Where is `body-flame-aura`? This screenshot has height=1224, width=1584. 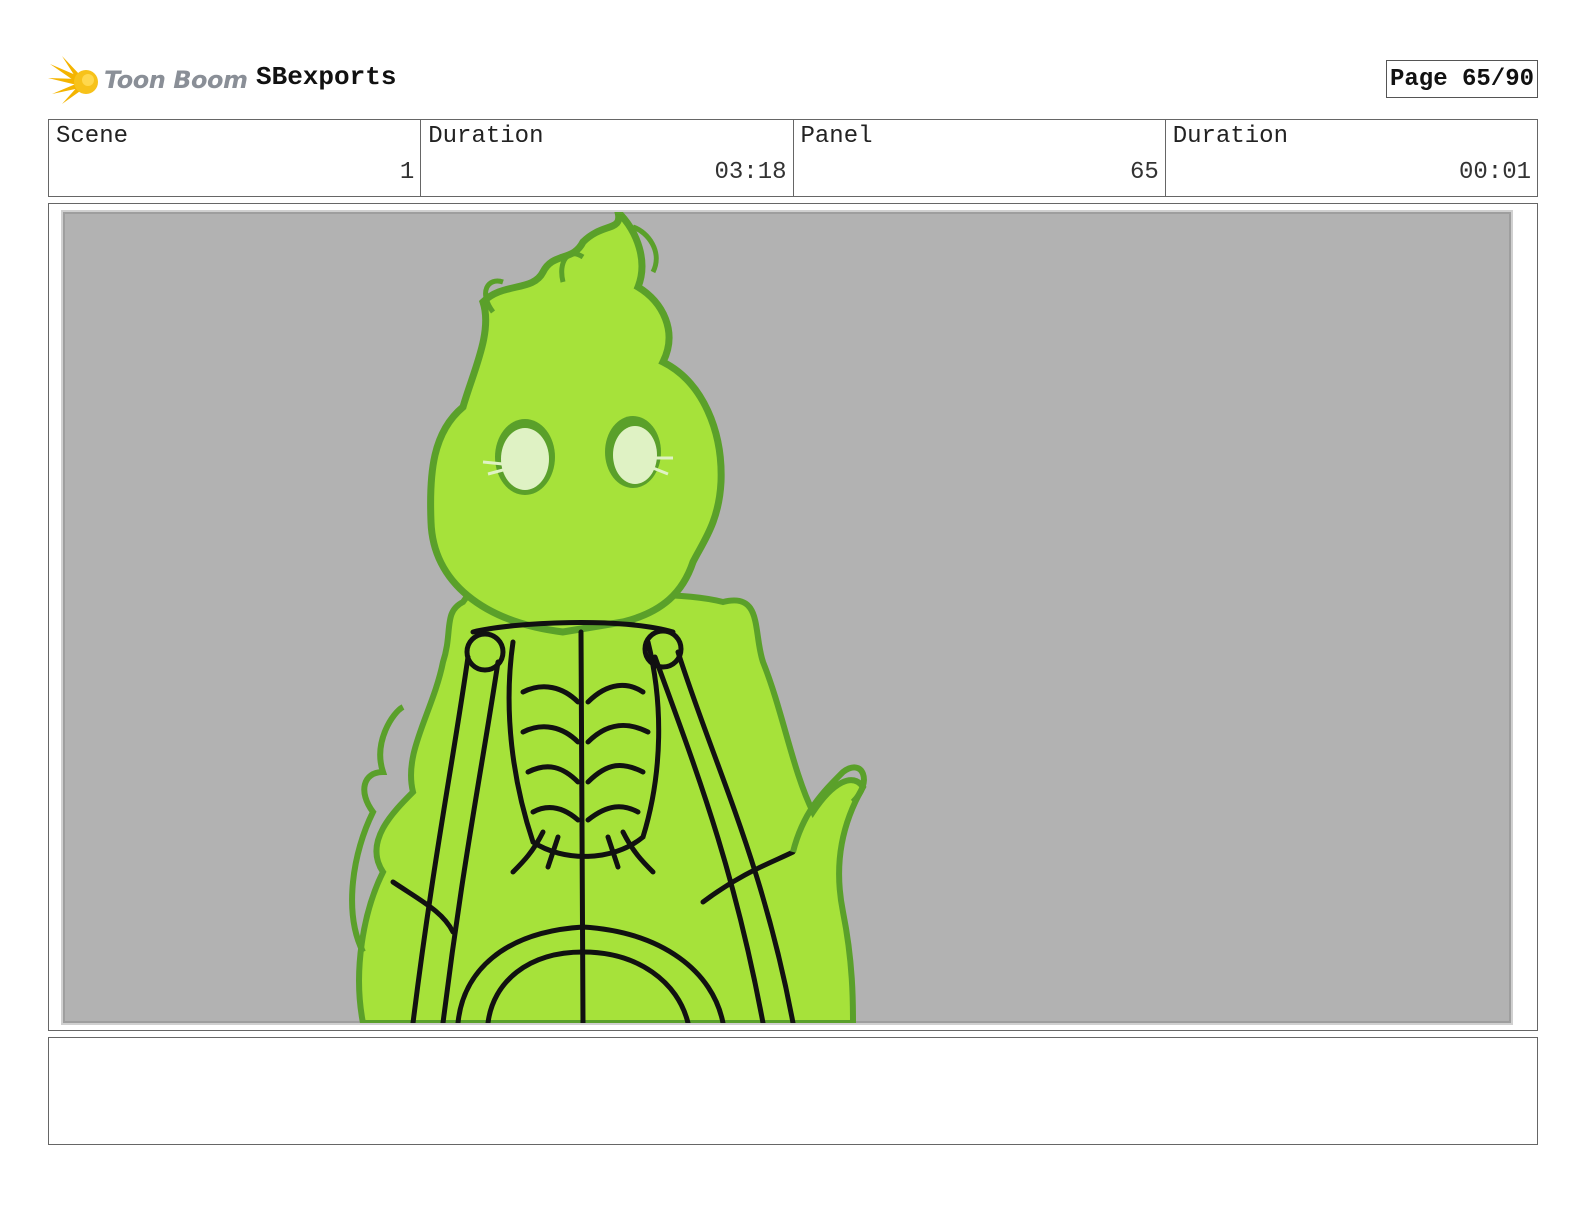
body-flame-aura is located at coordinates (611, 803).